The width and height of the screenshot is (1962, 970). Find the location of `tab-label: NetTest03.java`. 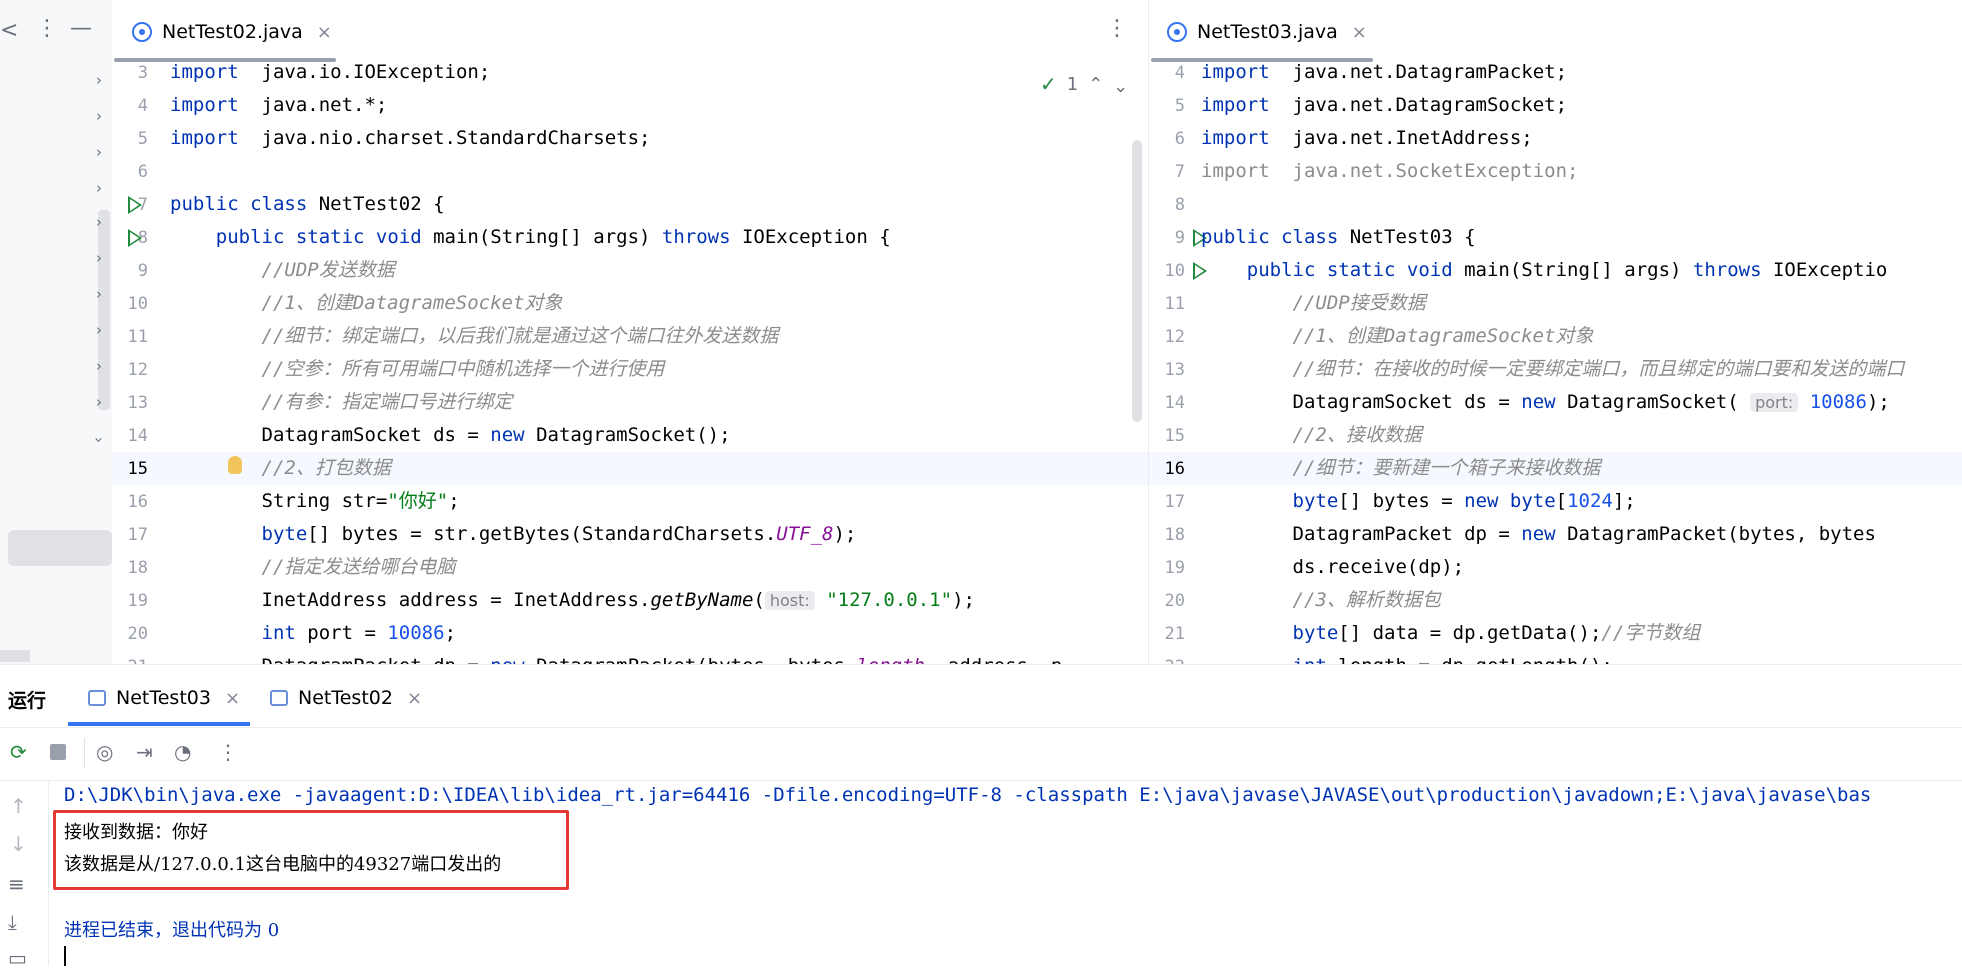

tab-label: NetTest03.java is located at coordinates (1267, 32).